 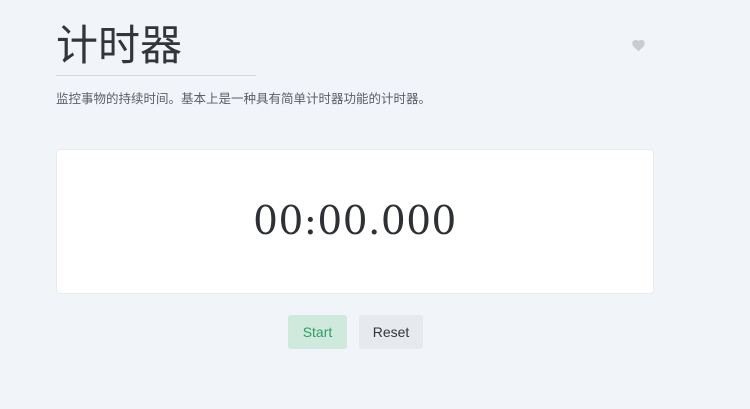 I want to click on reset-button: Reset, so click(x=391, y=332).